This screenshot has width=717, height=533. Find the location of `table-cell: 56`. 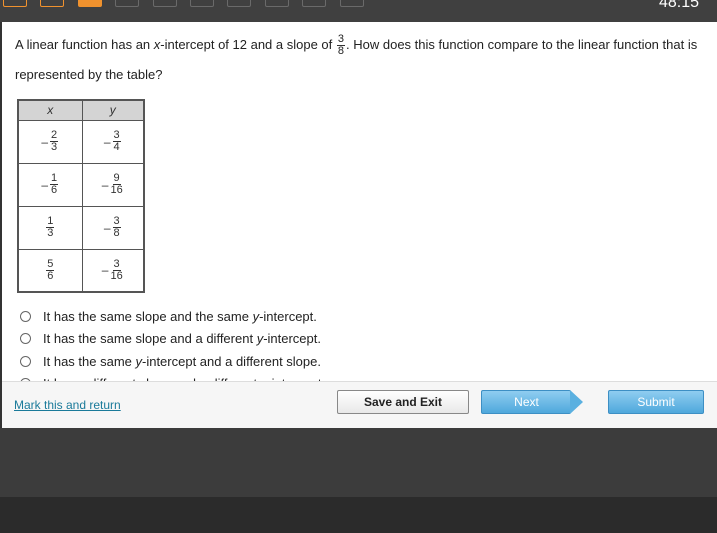

table-cell: 56 is located at coordinates (50, 270).